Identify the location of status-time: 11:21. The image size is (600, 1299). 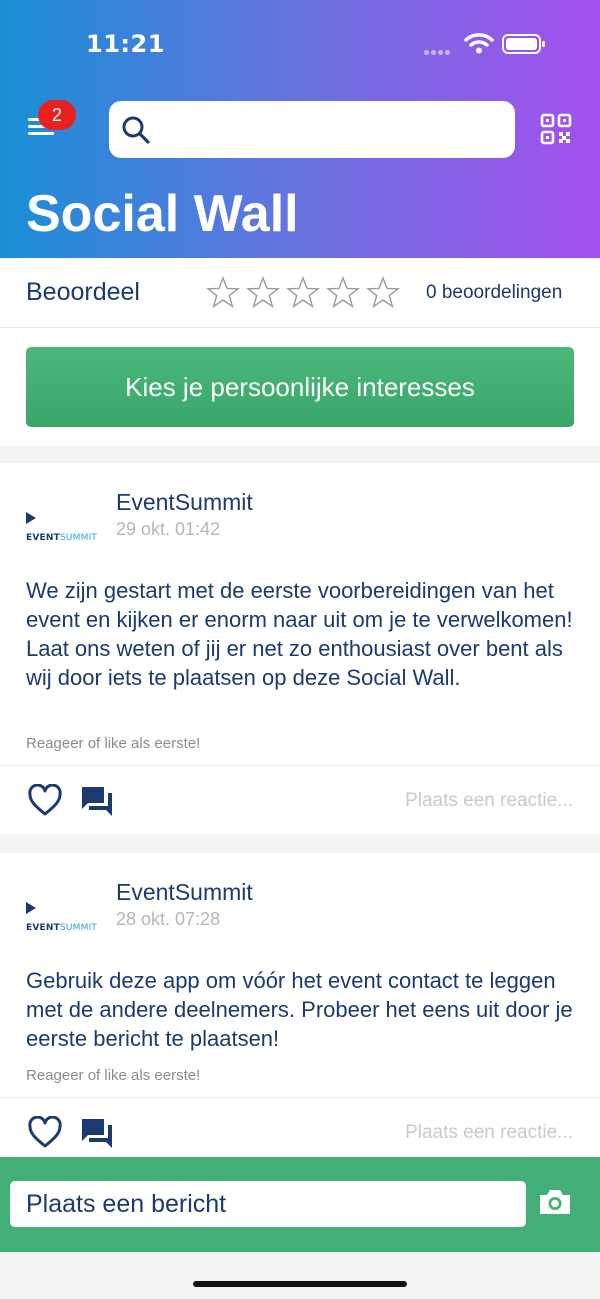
(125, 44).